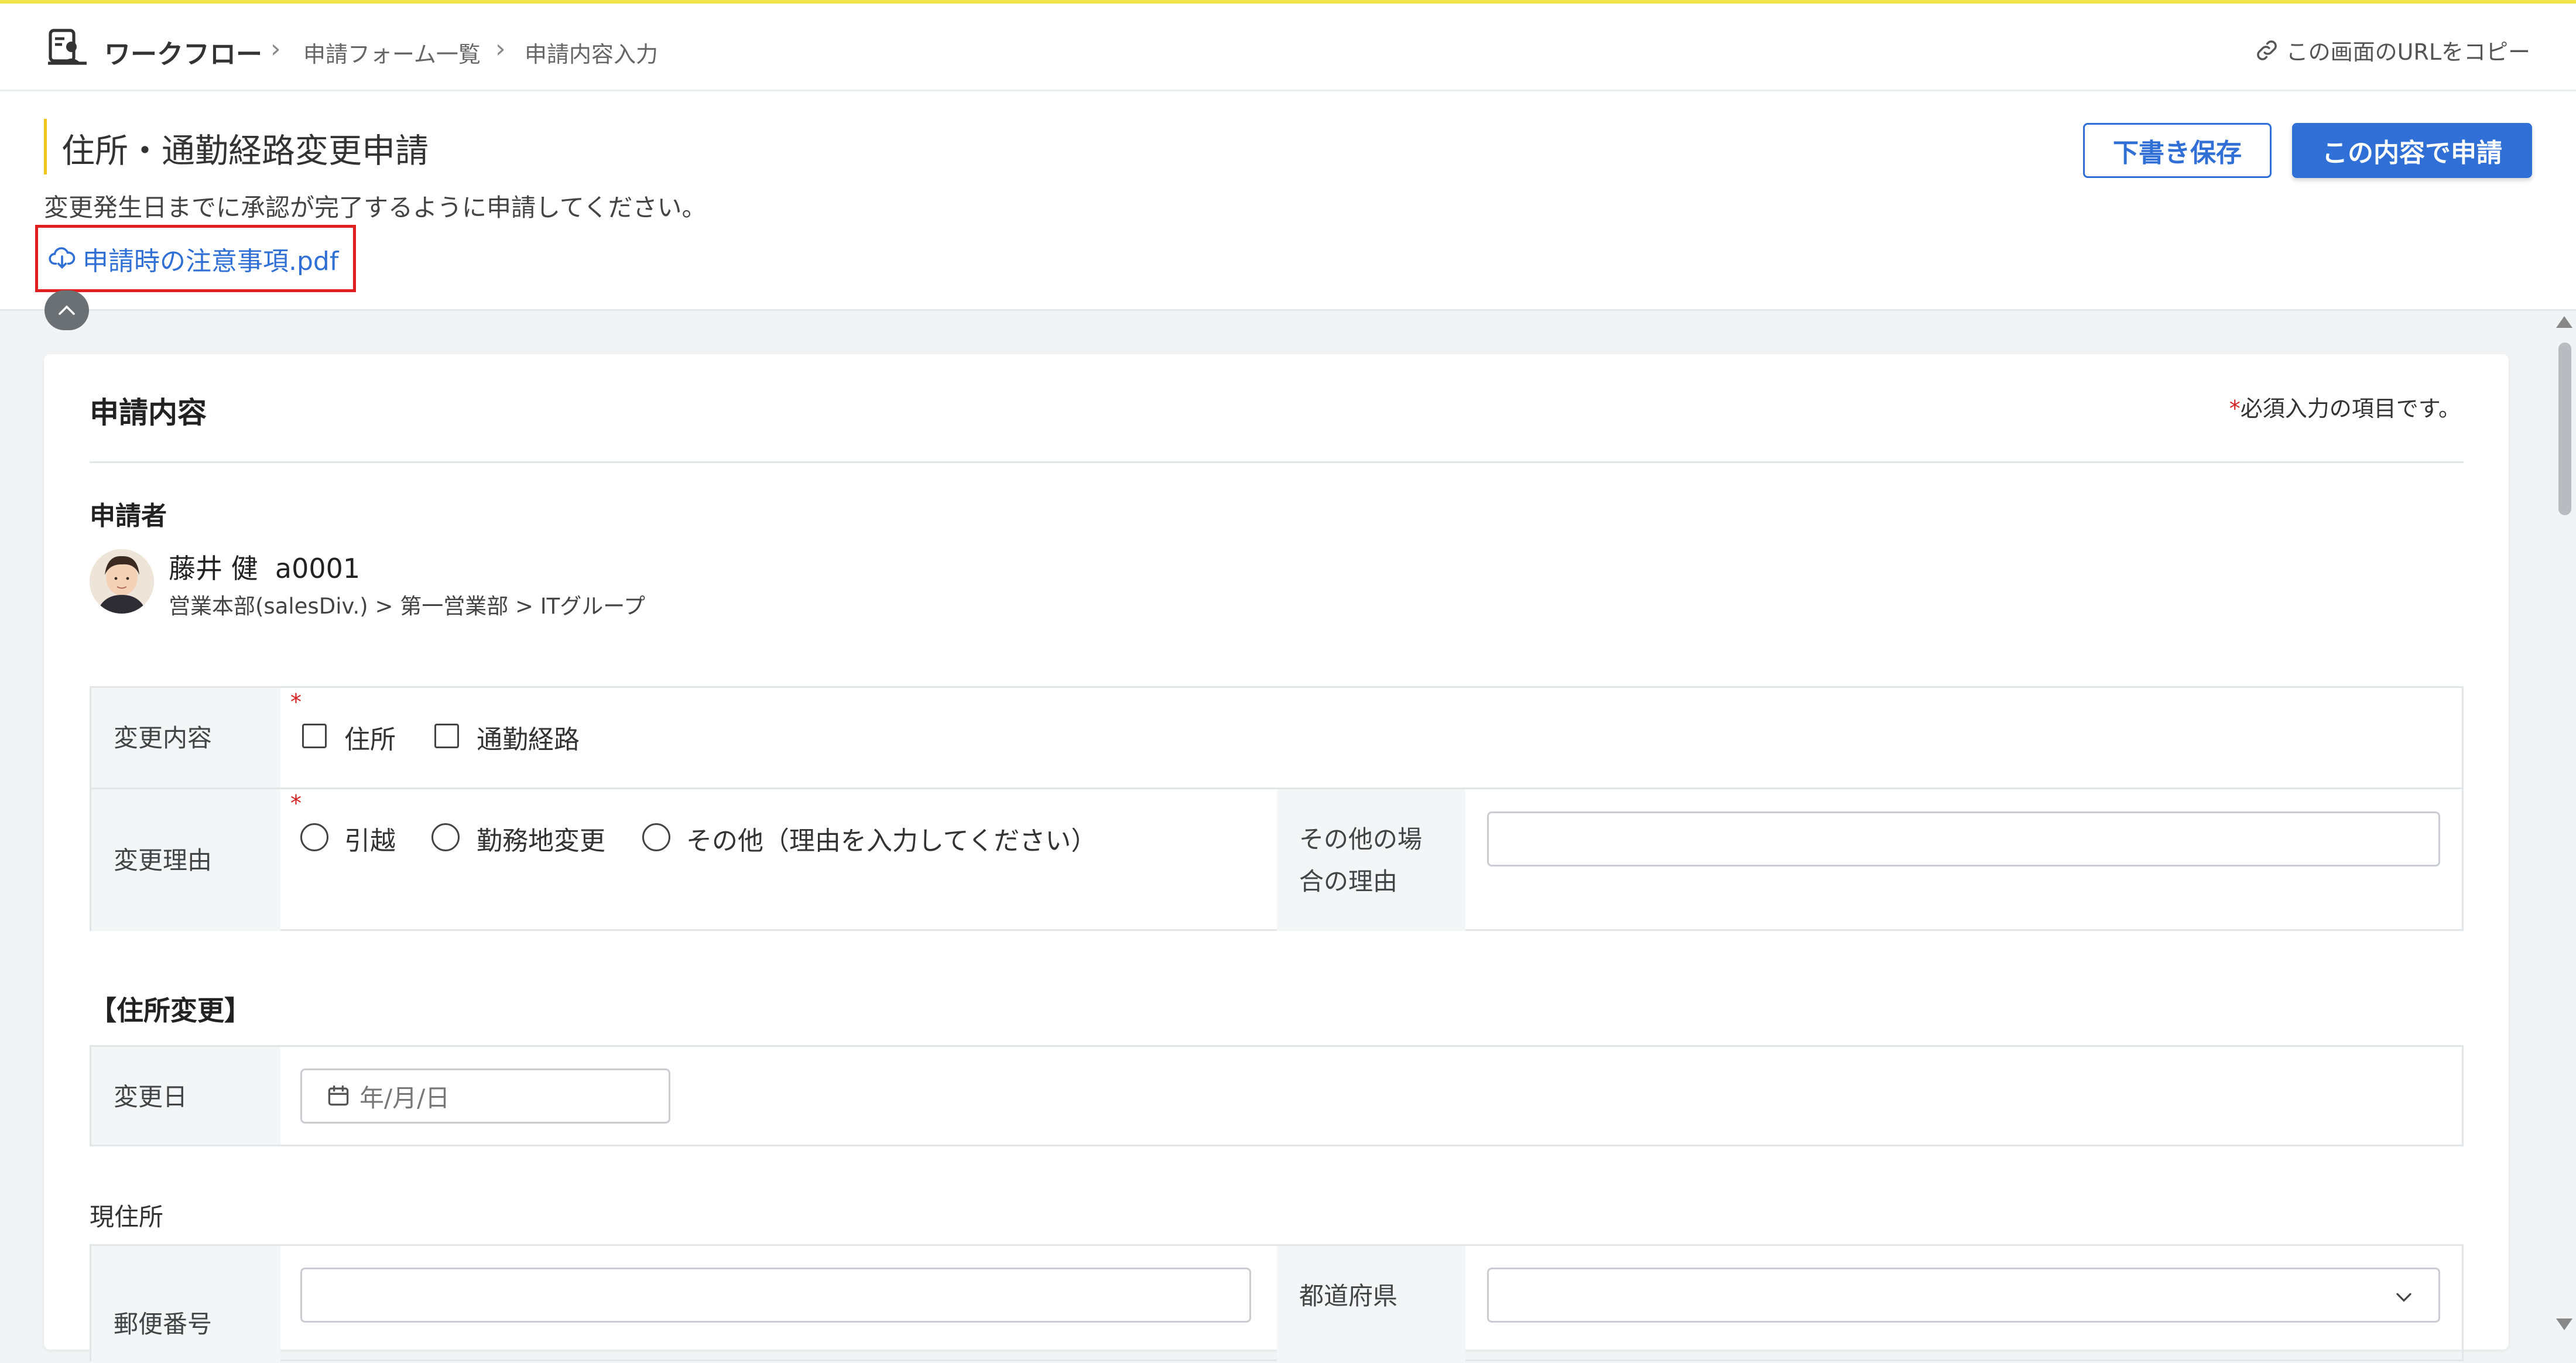  Describe the element at coordinates (2266, 50) in the screenshot. I see `link-icon` at that location.